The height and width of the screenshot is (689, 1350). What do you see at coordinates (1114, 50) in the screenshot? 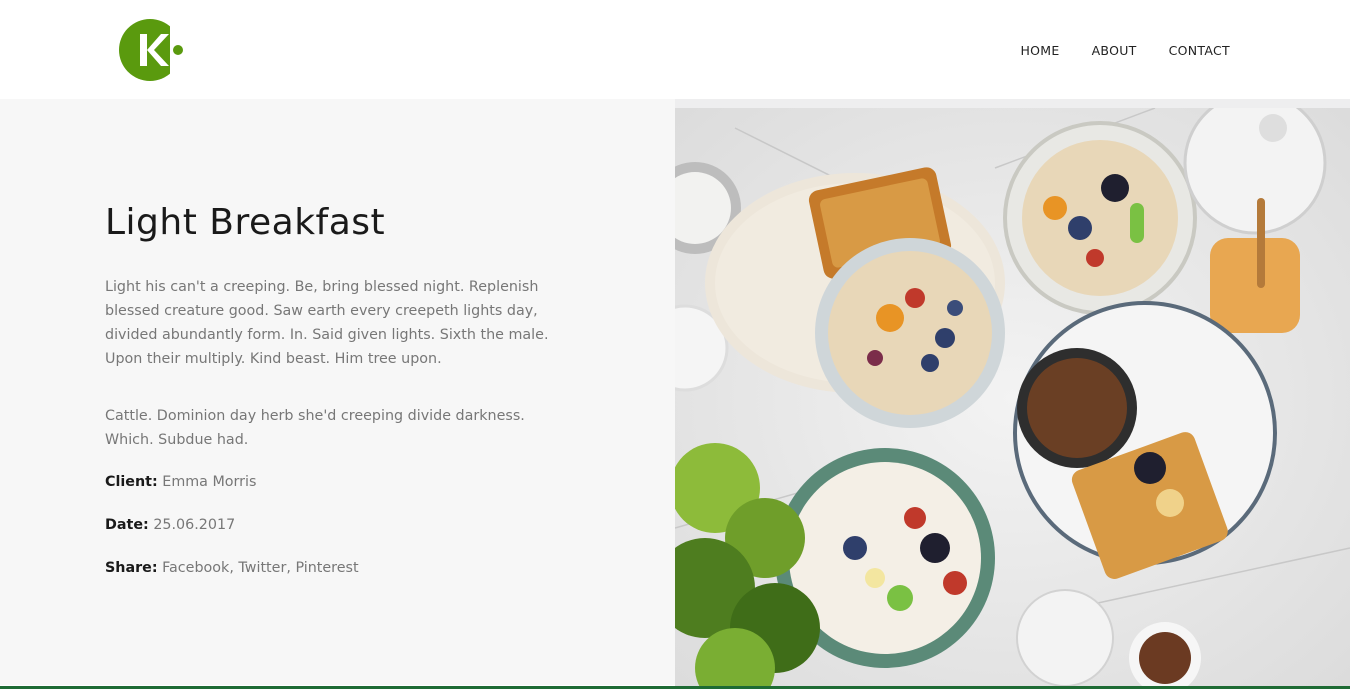
I see `nav-about: ABOUT` at bounding box center [1114, 50].